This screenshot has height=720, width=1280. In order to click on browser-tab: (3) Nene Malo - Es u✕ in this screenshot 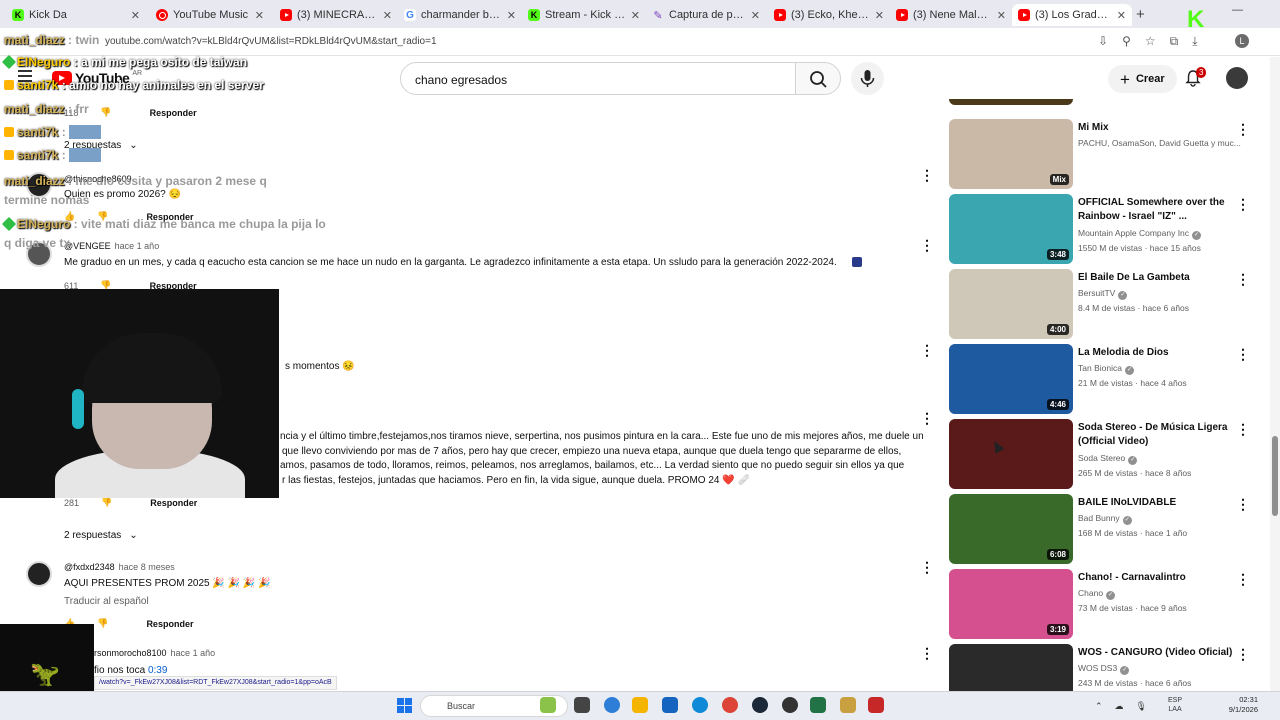, I will do `click(951, 15)`.